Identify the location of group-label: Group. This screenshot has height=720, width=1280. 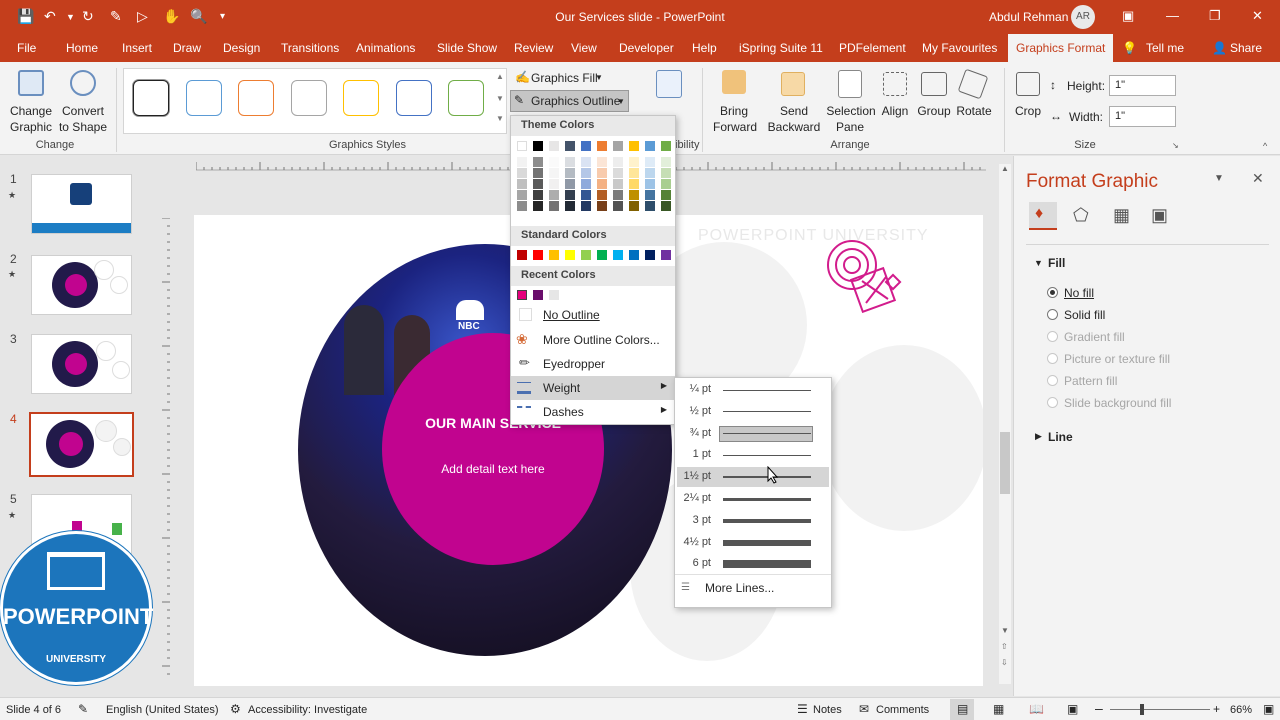
(934, 111).